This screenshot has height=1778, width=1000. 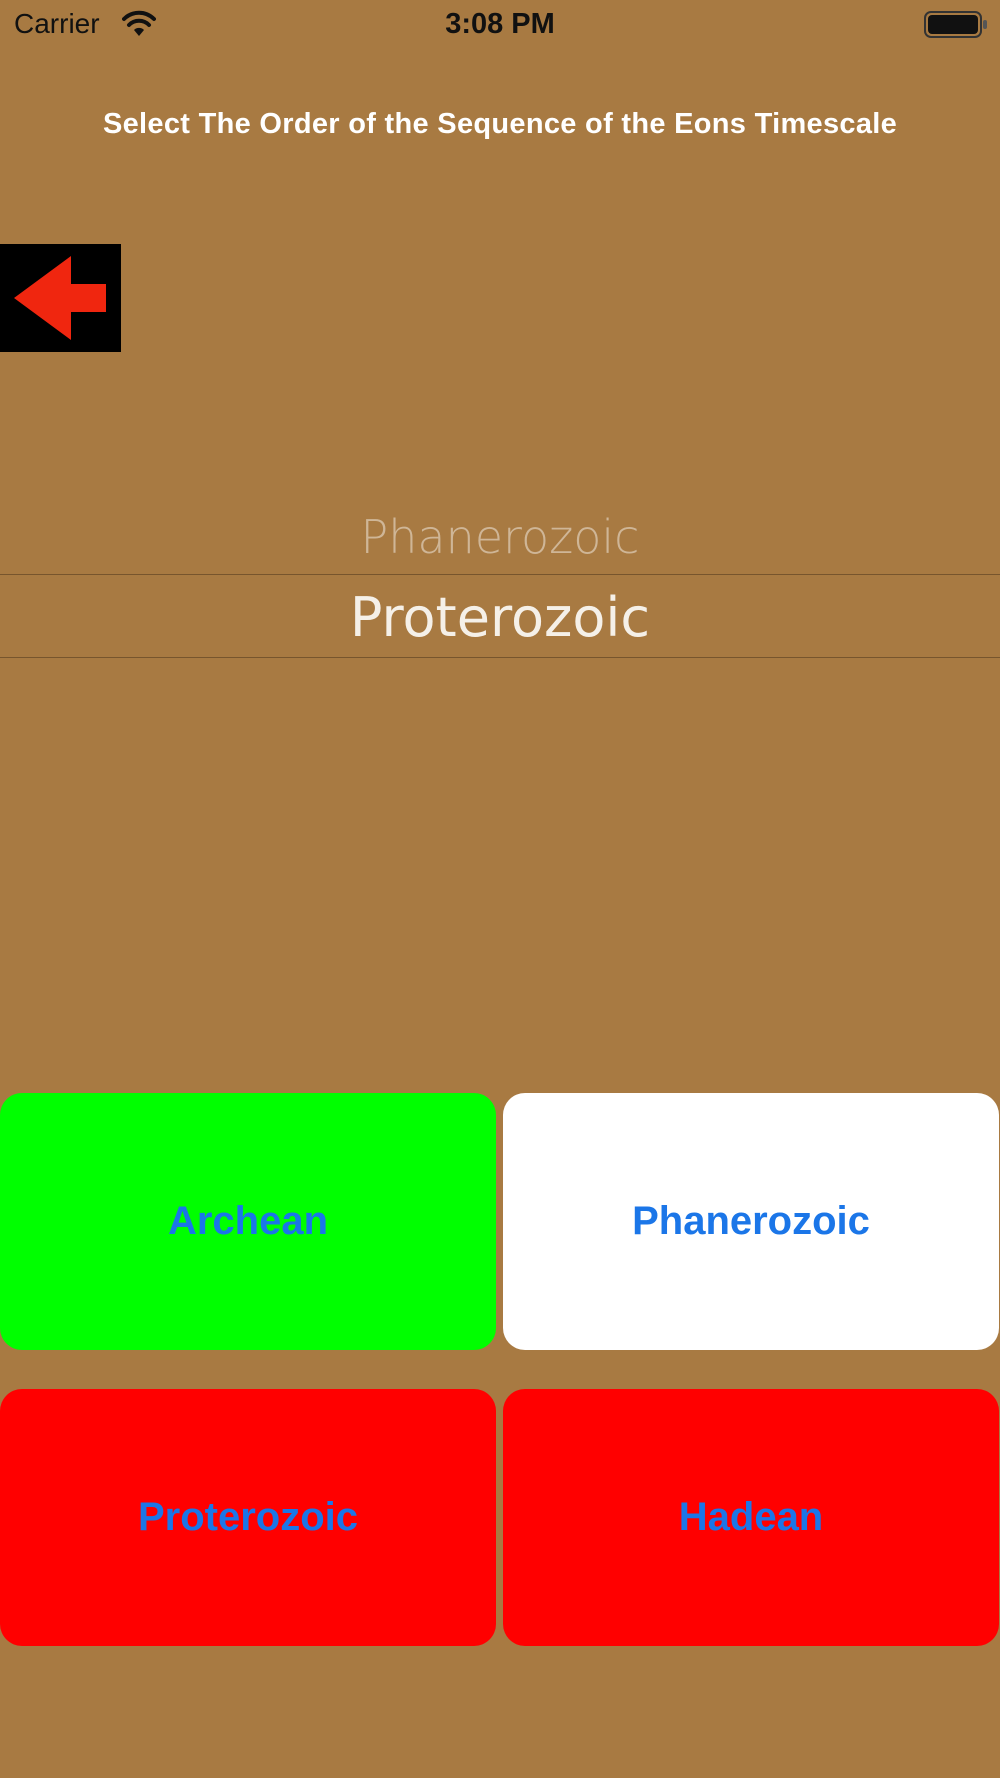 I want to click on picker-selected-option: Proterozoic, so click(x=500, y=617).